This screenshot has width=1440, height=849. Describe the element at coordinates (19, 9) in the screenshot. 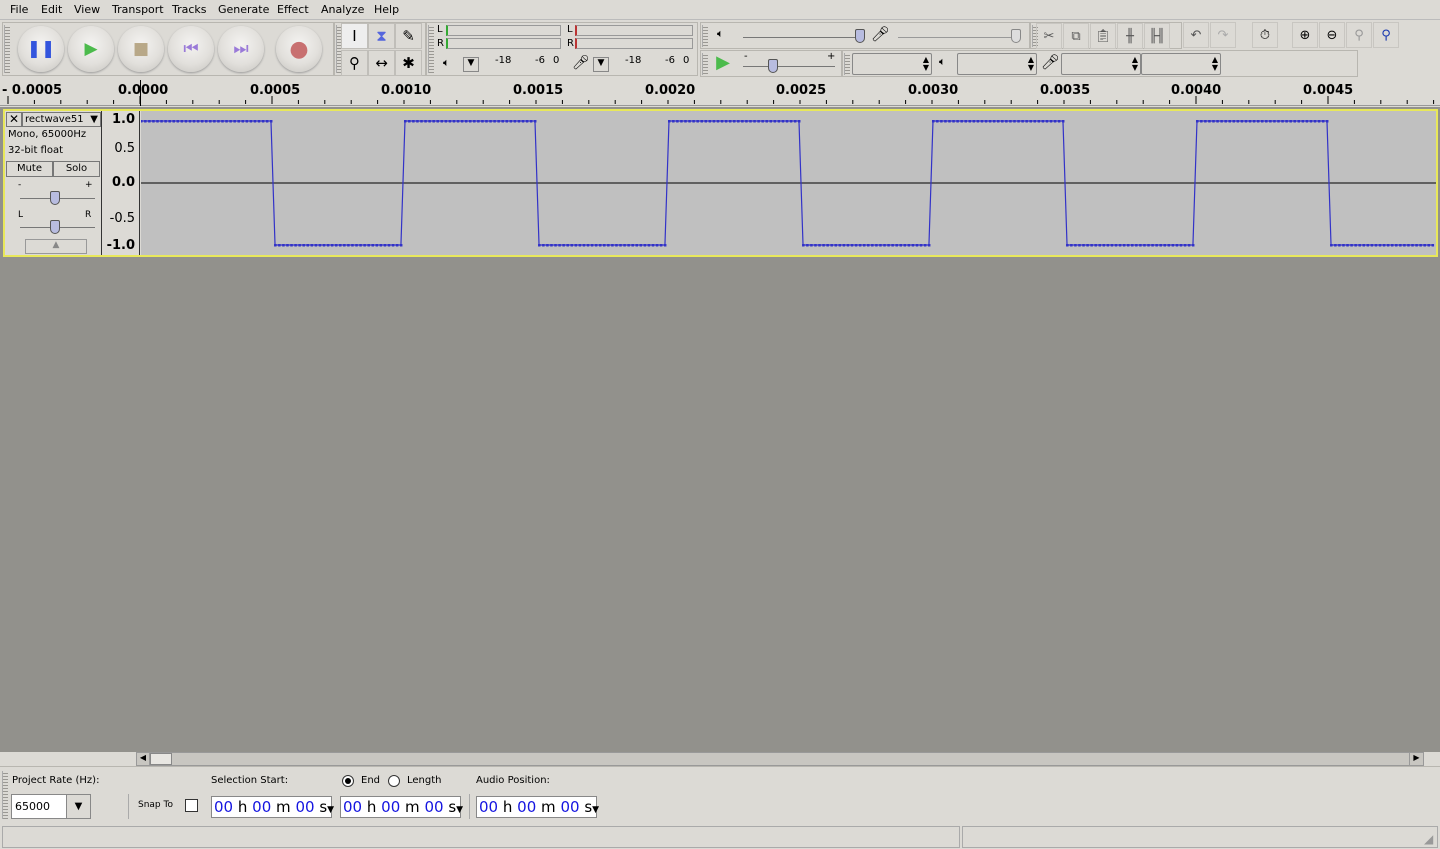

I see `menu-file: File` at that location.